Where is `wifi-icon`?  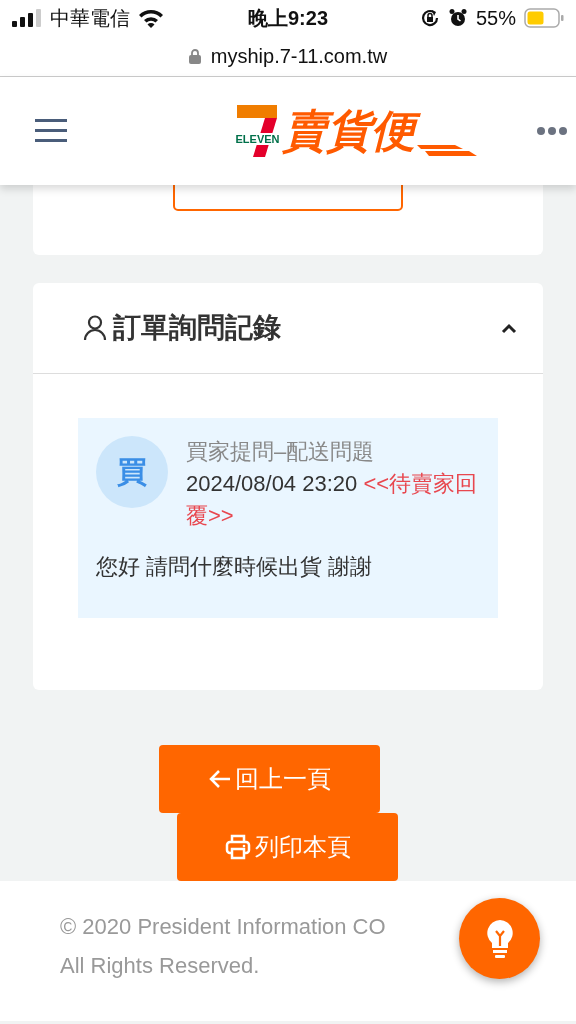
wifi-icon is located at coordinates (151, 18).